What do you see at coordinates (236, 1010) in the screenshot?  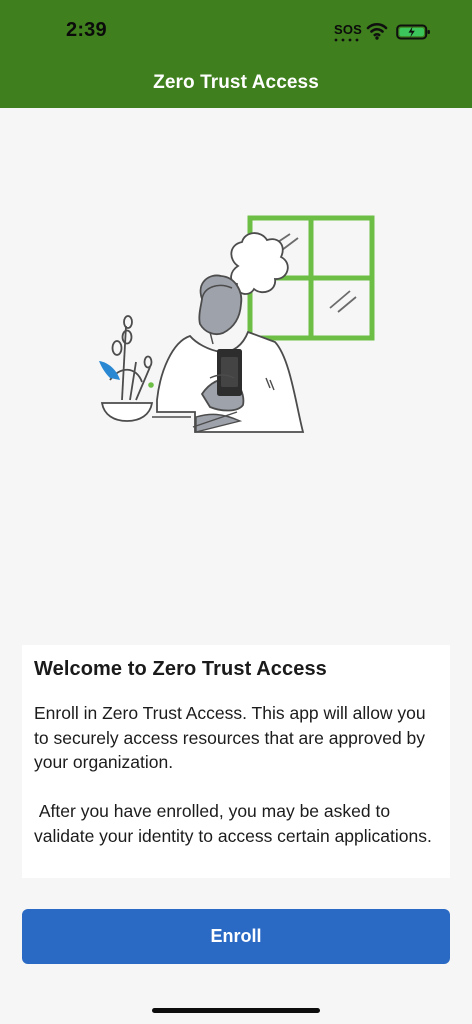 I see `home-indicator` at bounding box center [236, 1010].